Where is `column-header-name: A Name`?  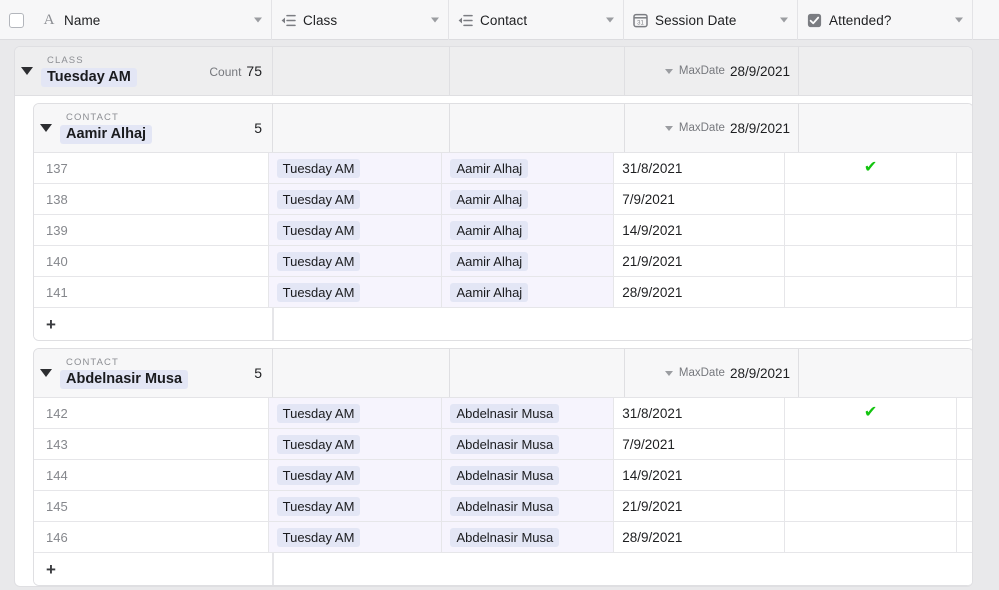 column-header-name: A Name is located at coordinates (152, 20).